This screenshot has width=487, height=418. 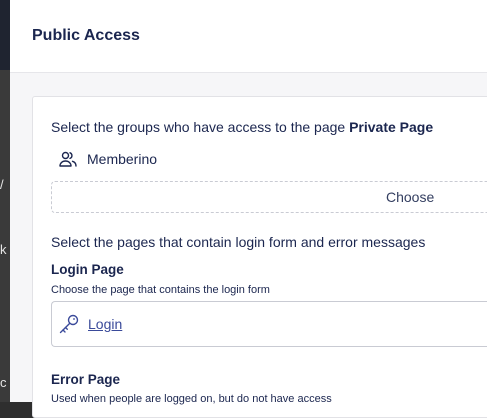 What do you see at coordinates (86, 35) in the screenshot?
I see `dialog-title: Public Access` at bounding box center [86, 35].